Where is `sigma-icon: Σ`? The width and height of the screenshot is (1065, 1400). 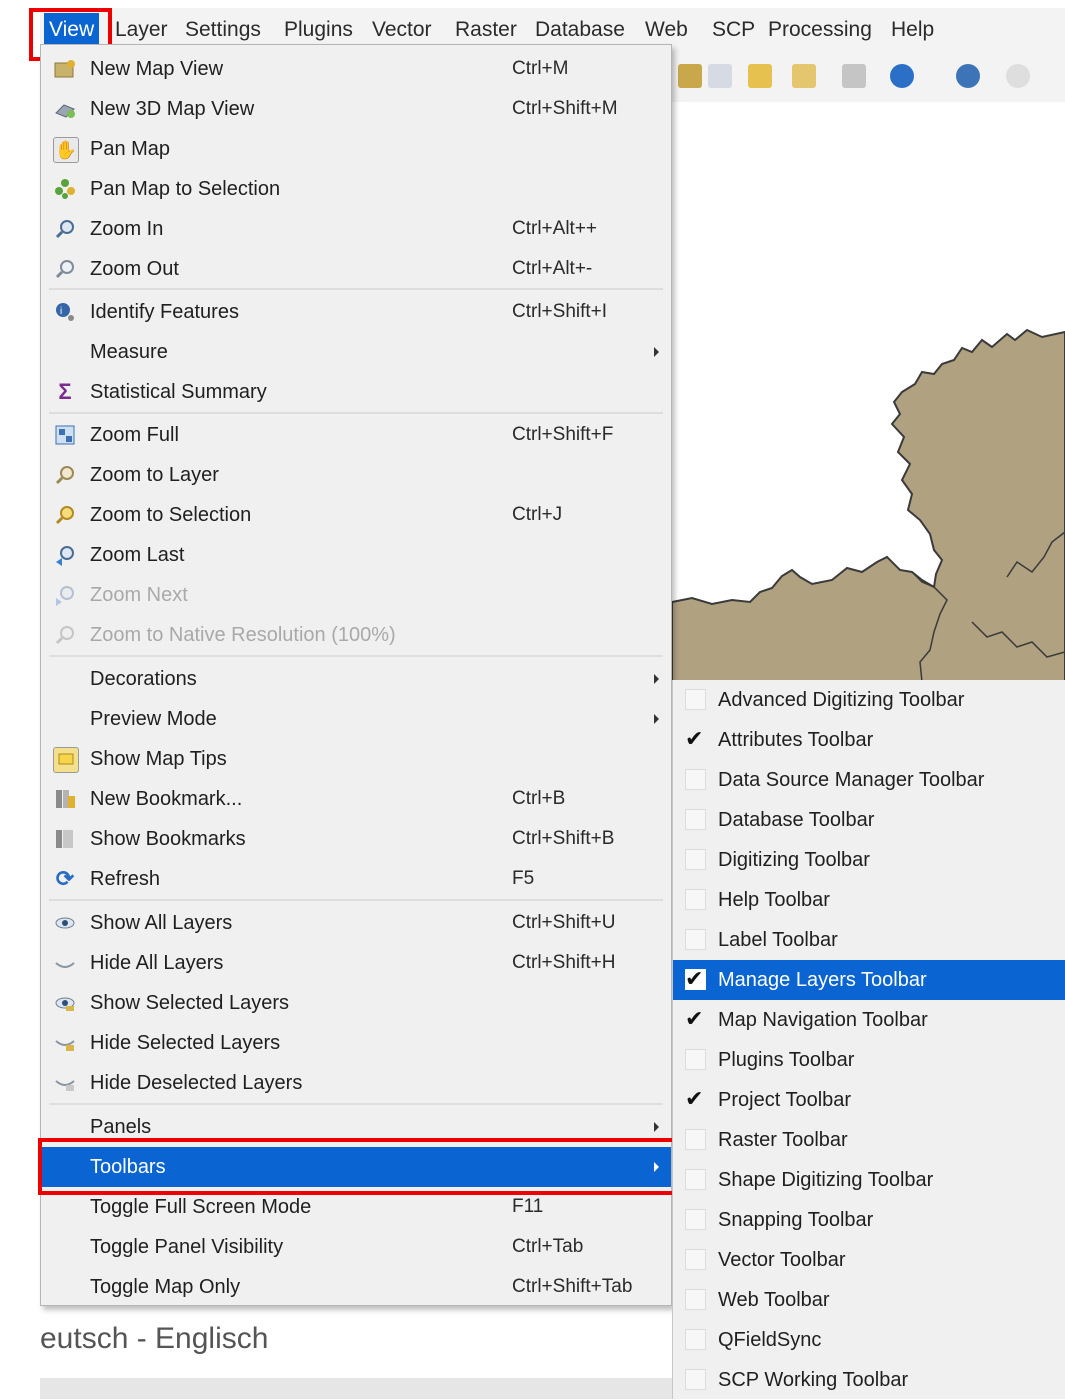
sigma-icon: Σ is located at coordinates (65, 391).